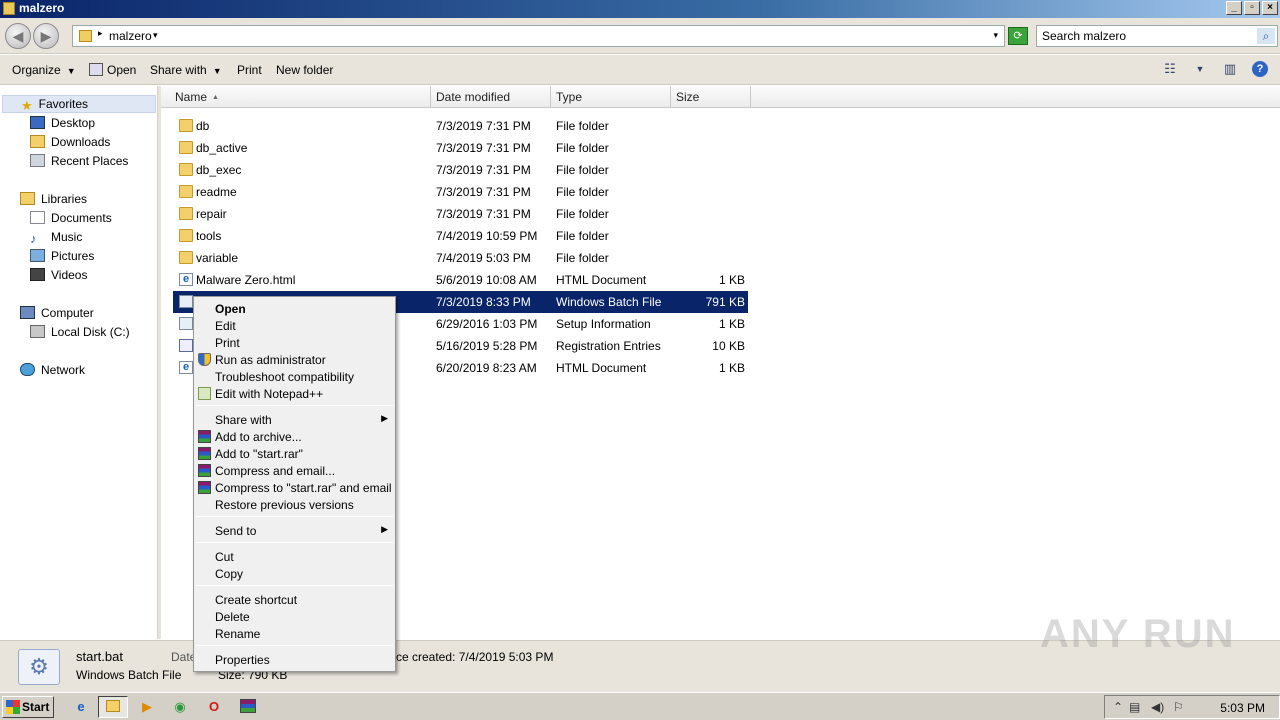  I want to click on menu-print: Print, so click(294, 342).